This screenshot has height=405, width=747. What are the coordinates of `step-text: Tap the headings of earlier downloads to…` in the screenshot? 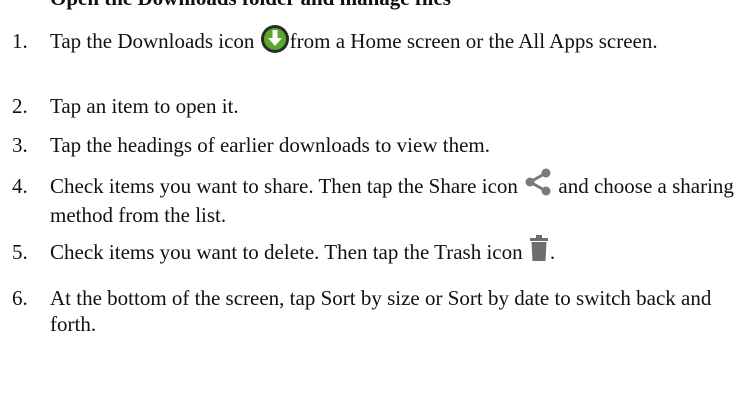 It's located at (270, 145).